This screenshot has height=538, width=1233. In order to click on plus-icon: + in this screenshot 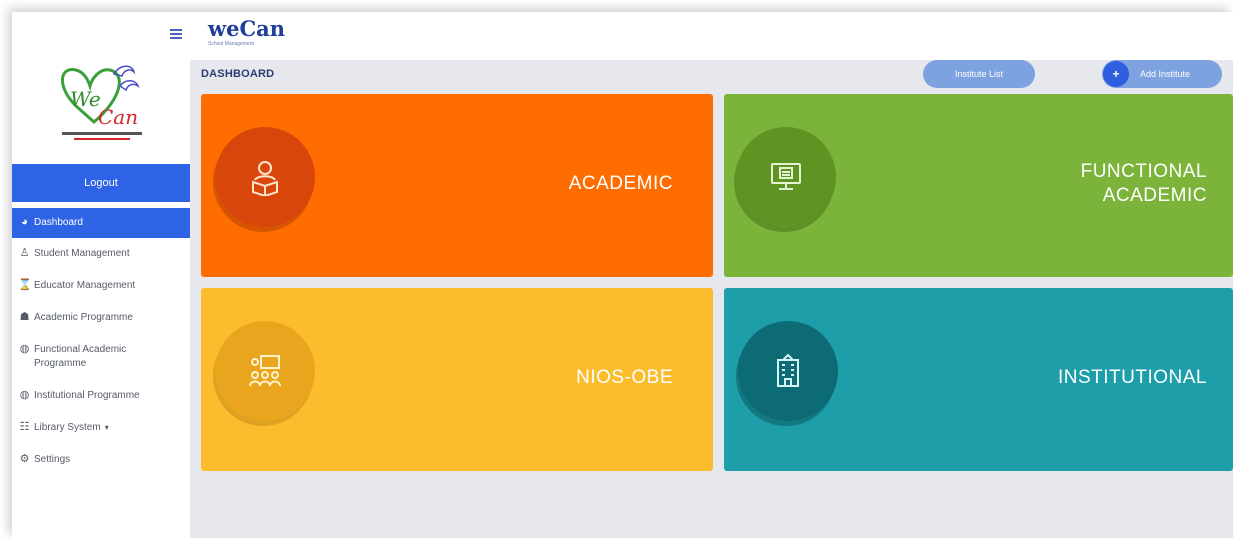, I will do `click(1116, 74)`.